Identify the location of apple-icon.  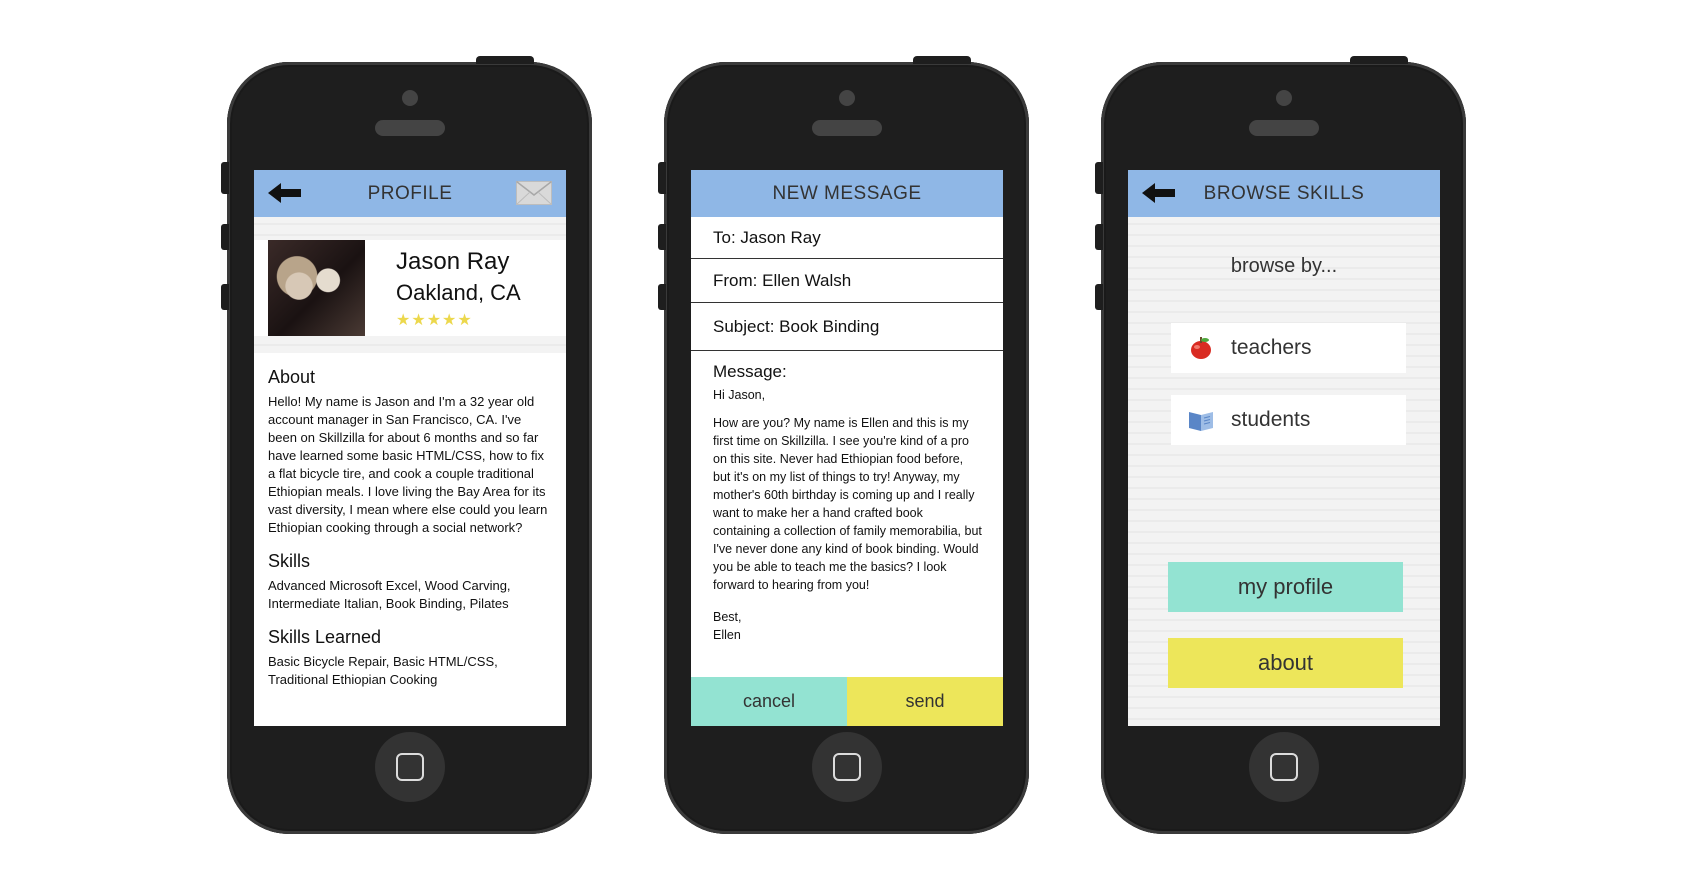
(1201, 348).